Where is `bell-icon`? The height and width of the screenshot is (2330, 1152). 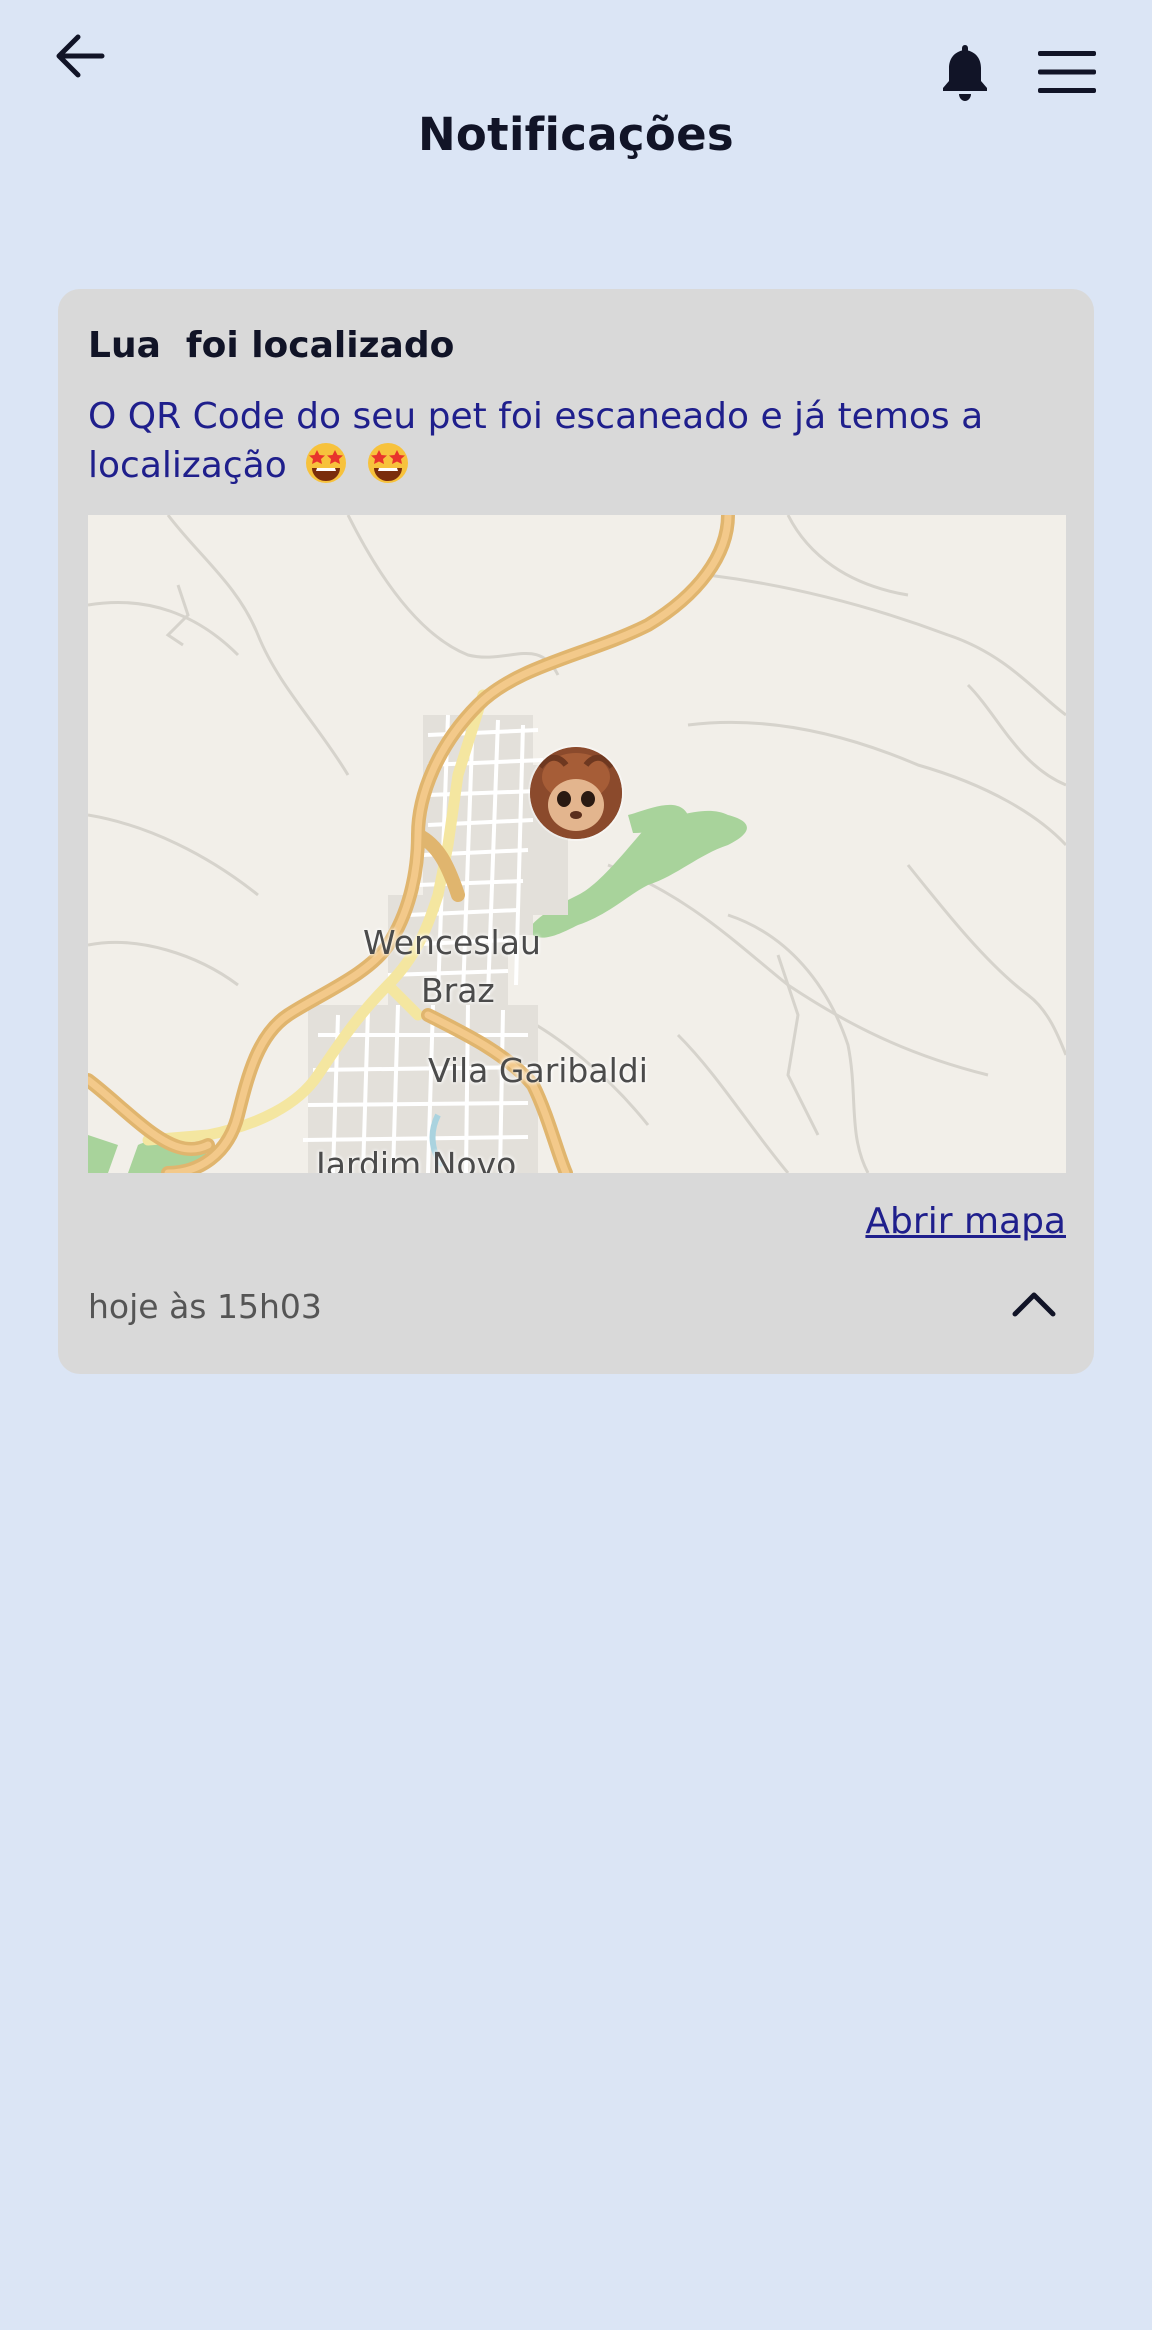
bell-icon is located at coordinates (965, 73).